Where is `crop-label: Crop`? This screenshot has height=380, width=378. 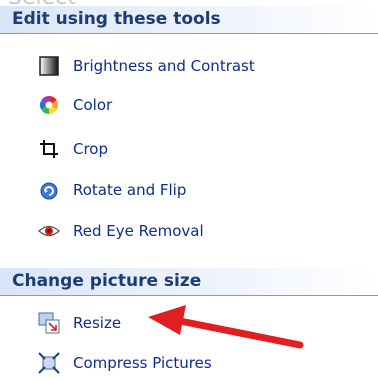 crop-label: Crop is located at coordinates (91, 149).